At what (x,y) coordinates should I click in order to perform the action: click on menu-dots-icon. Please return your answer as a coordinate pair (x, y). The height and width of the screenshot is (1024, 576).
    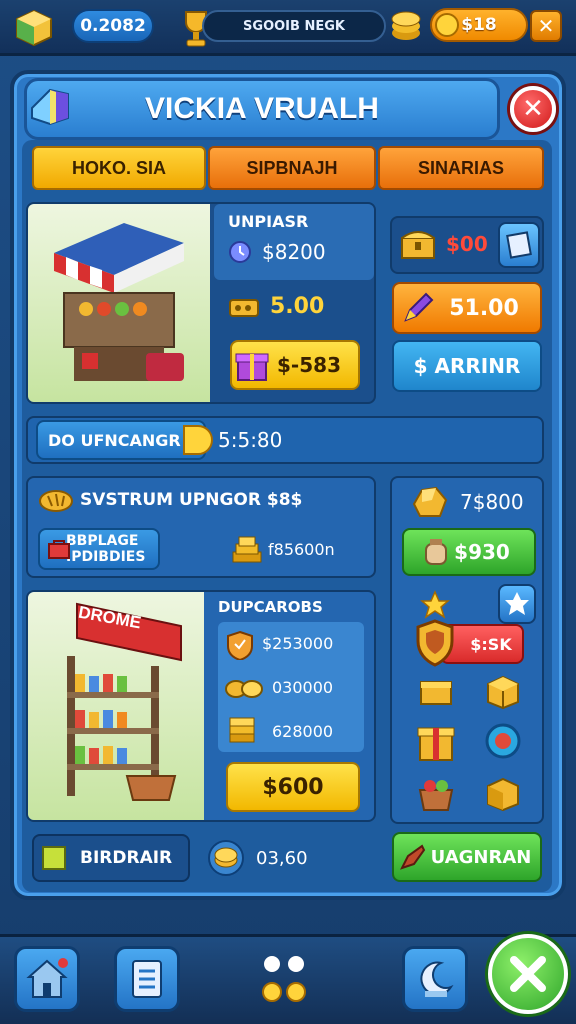
    Looking at the image, I should click on (286, 982).